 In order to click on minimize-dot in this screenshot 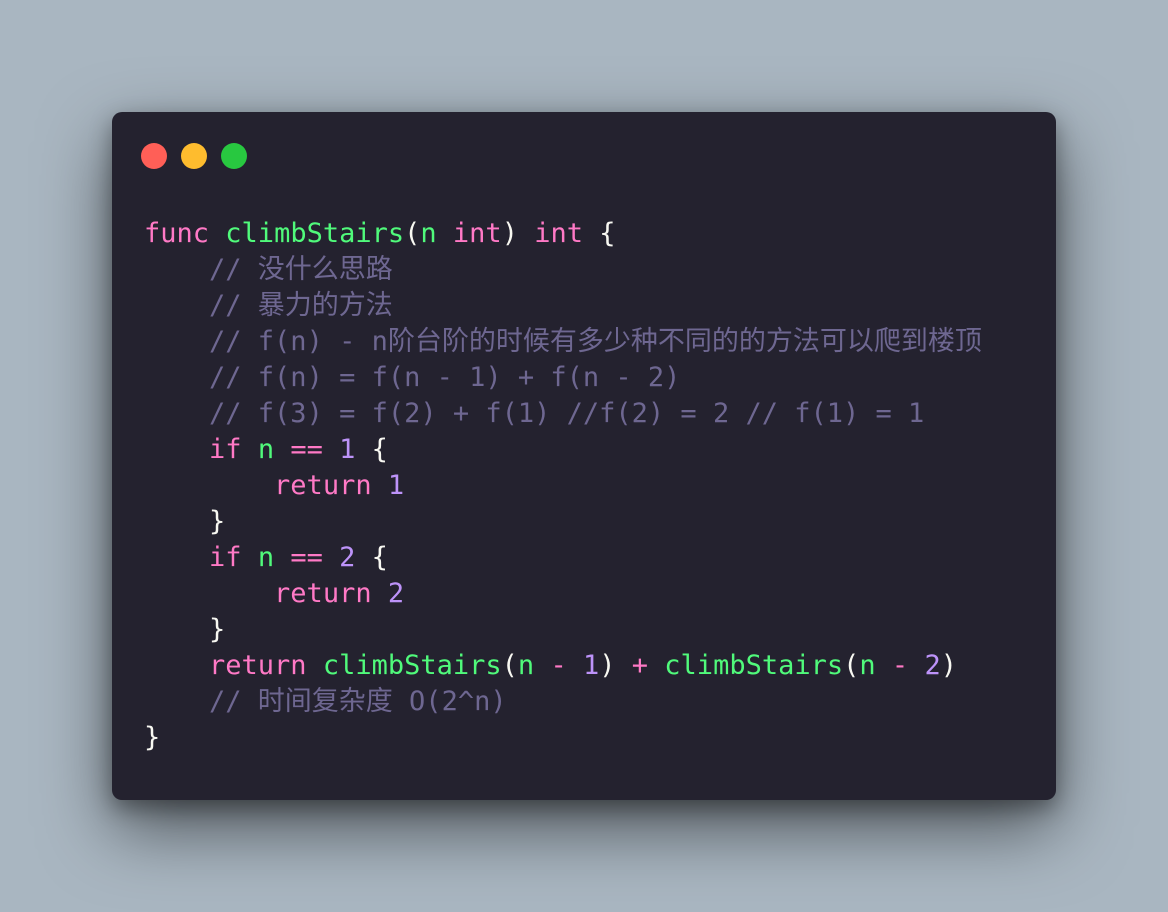, I will do `click(194, 156)`.